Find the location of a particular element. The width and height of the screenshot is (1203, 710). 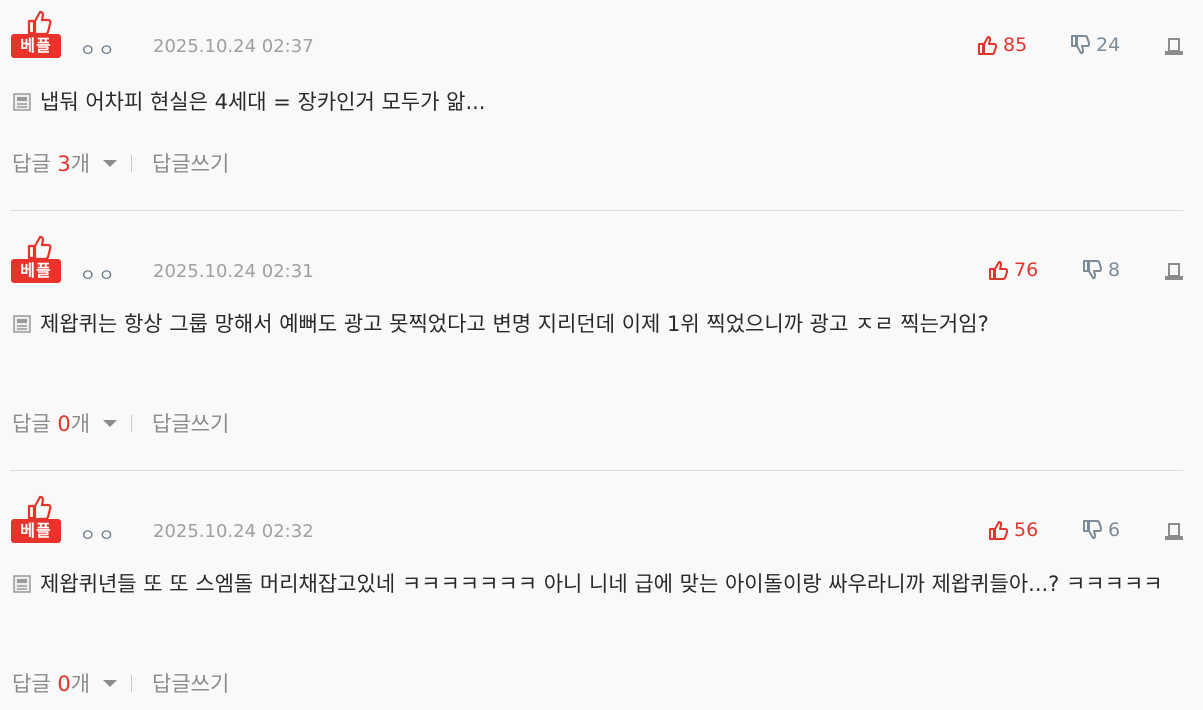

dislike-button: 8 is located at coordinates (1101, 270).